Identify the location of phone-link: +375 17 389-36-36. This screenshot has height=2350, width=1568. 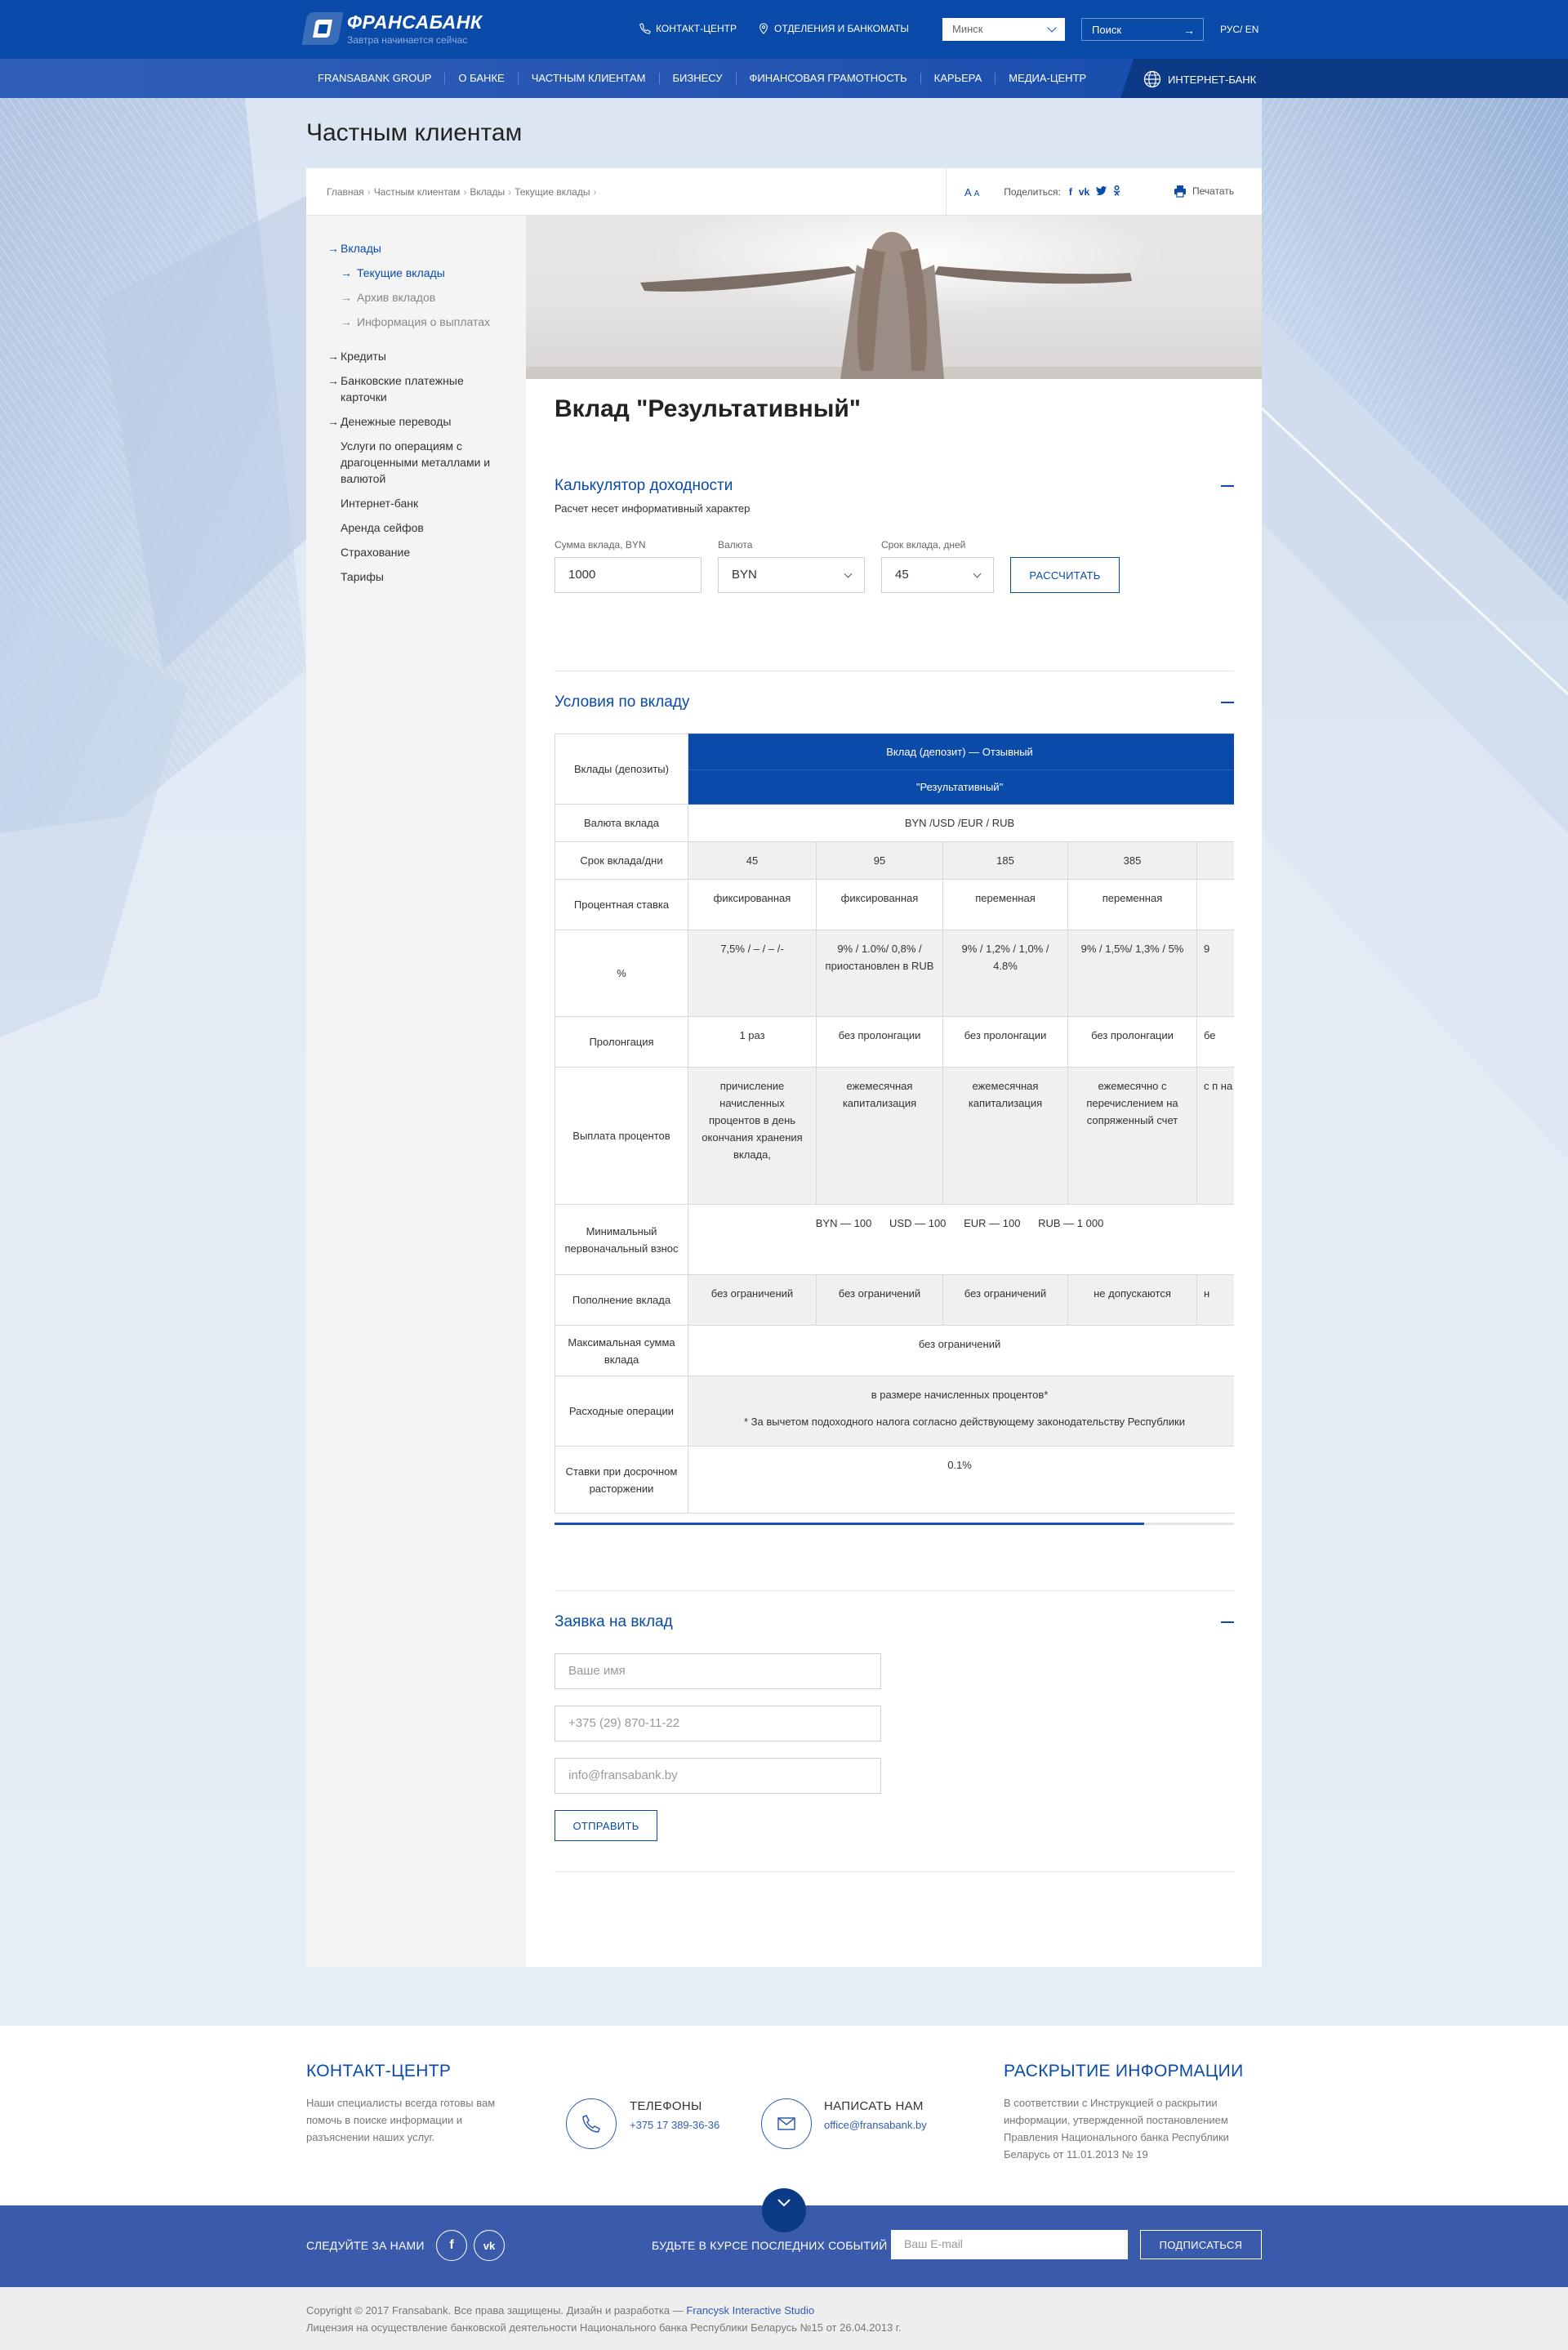
(674, 2125).